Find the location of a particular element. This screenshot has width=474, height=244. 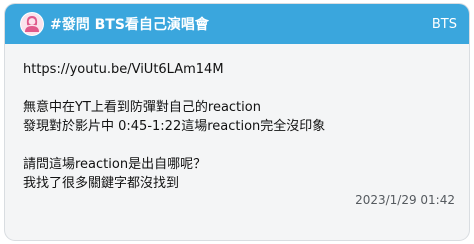

post-text-line: 無意中在YT上看到防彈對自己的reaction is located at coordinates (142, 107).